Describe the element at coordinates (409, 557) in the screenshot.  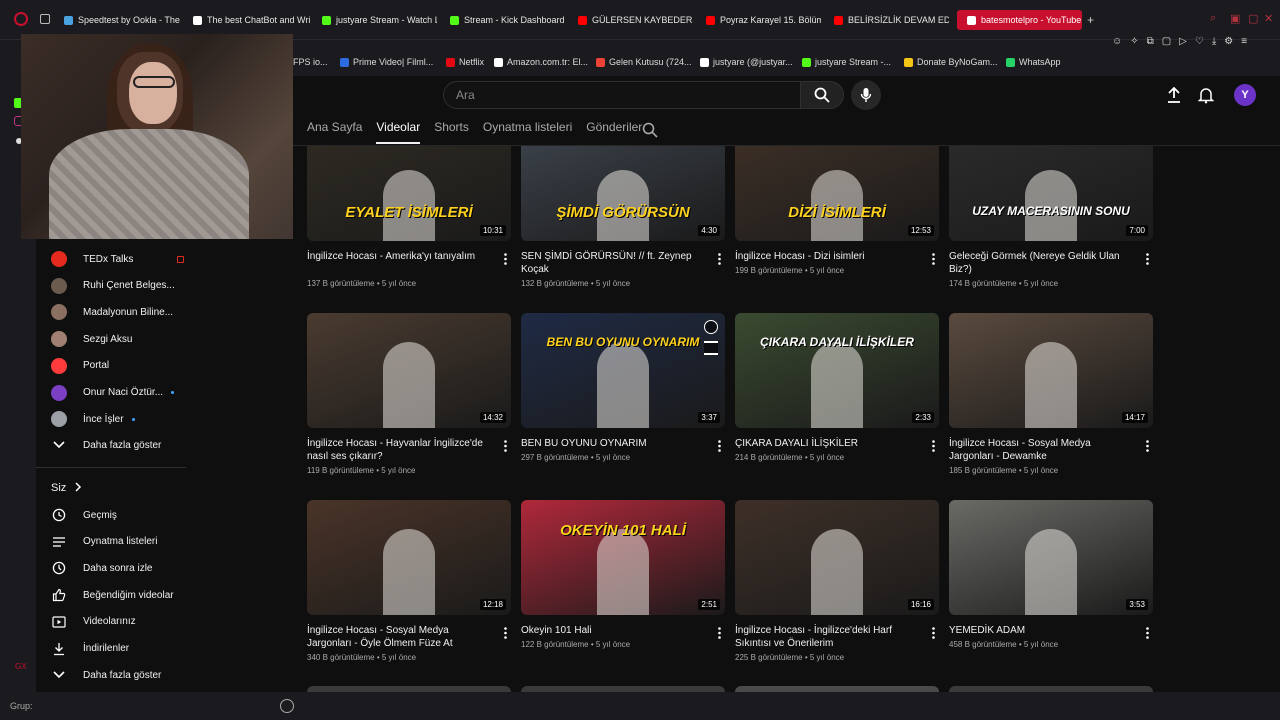
I see `video-thumbnail: 12:18` at that location.